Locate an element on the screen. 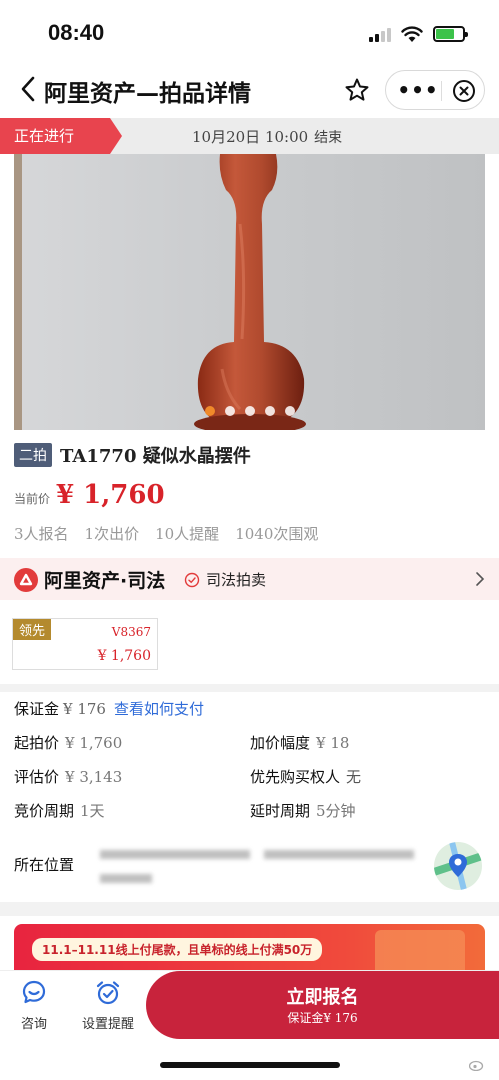 The width and height of the screenshot is (499, 1080). court-logo: 阿里资产·司法 is located at coordinates (89, 579).